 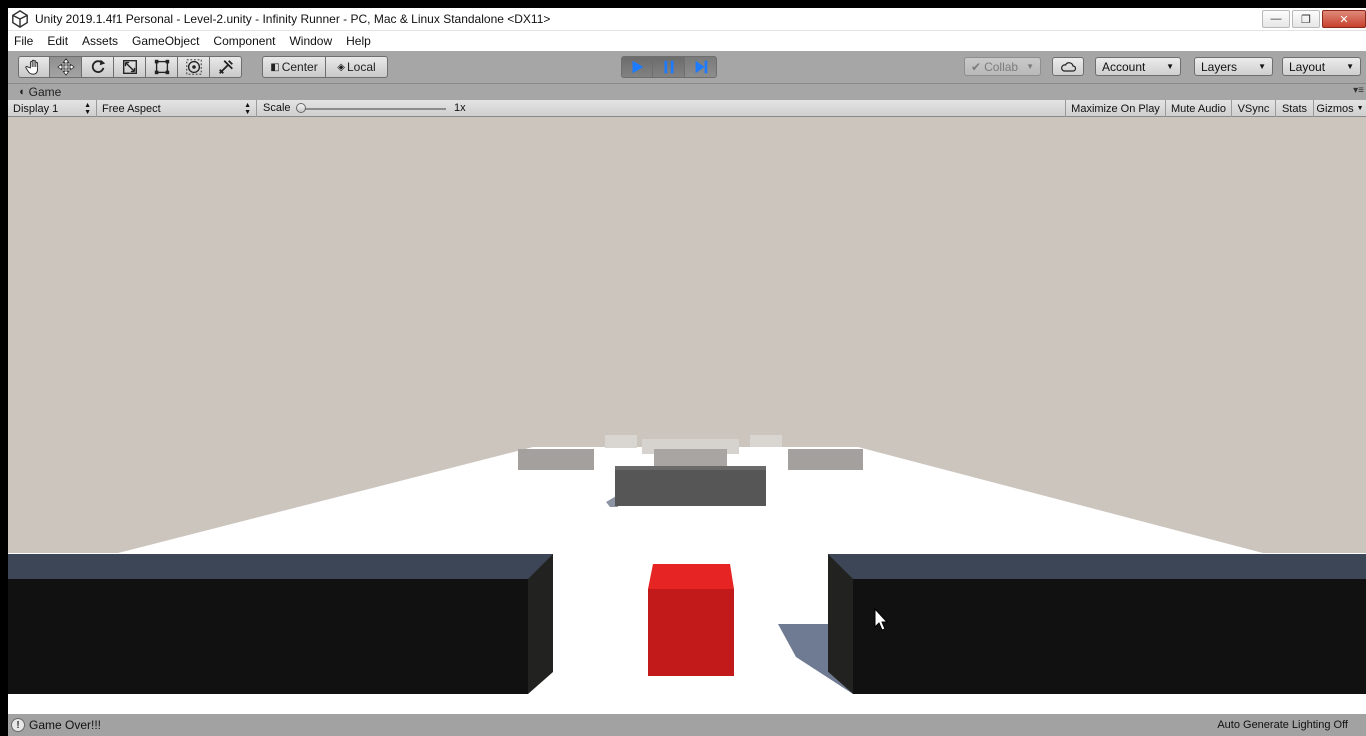 I want to click on scale-slider-thumb, so click(x=301, y=108).